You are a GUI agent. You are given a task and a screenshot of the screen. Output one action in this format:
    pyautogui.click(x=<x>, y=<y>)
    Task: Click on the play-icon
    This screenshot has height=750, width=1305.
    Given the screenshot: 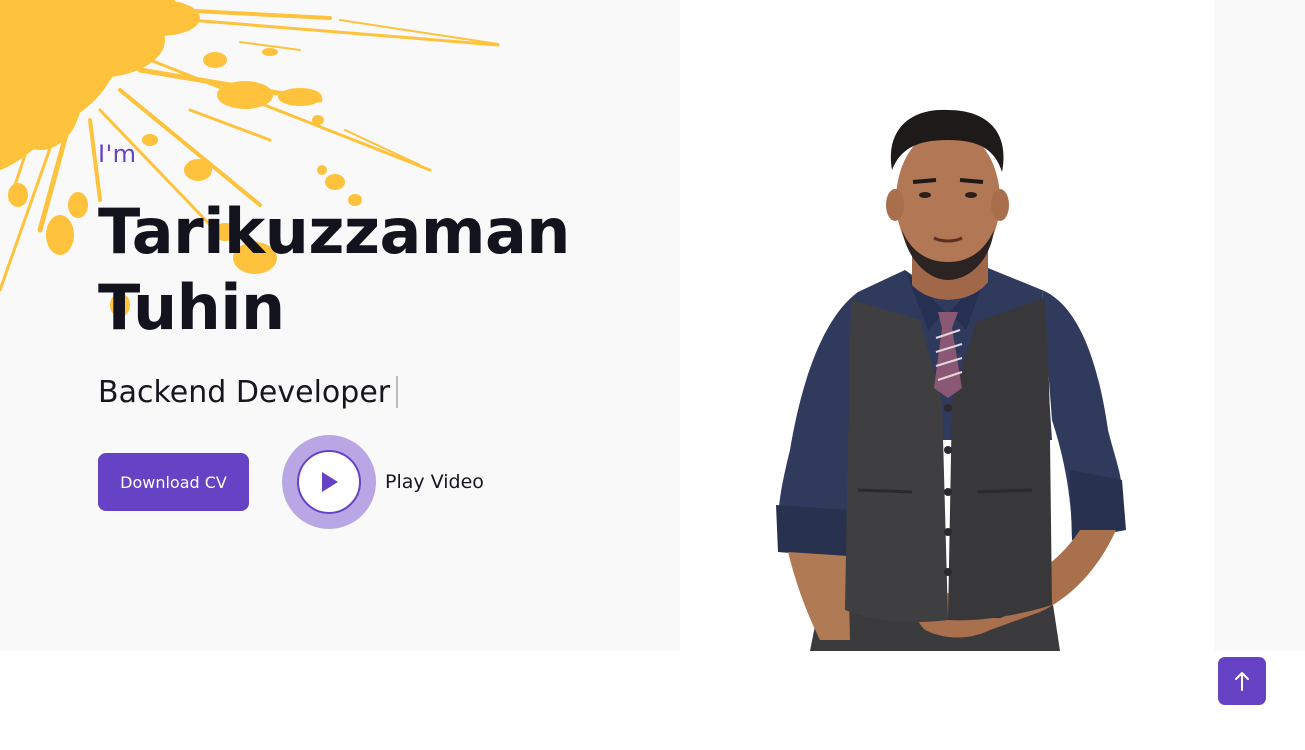 What is the action you would take?
    pyautogui.click(x=330, y=482)
    